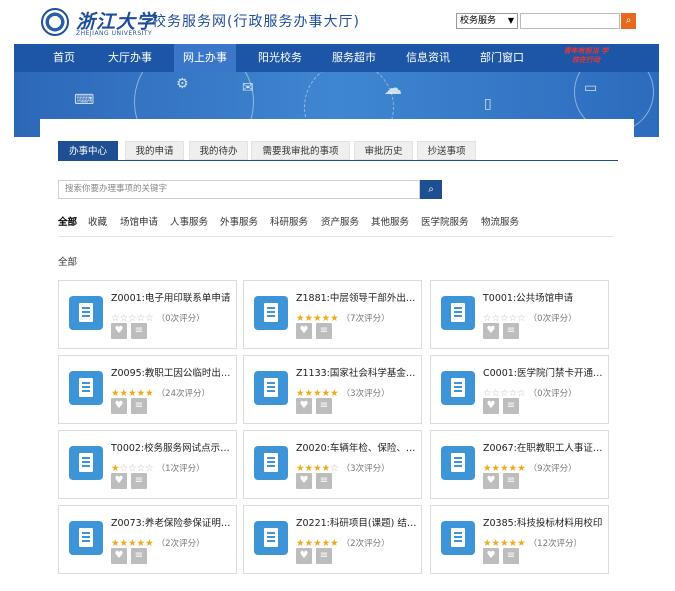 The image size is (675, 591). What do you see at coordinates (445, 221) in the screenshot?
I see `category-medical: 医学院服务` at bounding box center [445, 221].